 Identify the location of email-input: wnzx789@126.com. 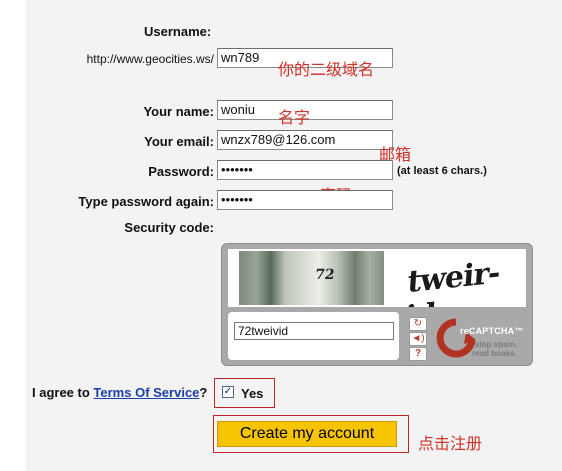
(305, 140).